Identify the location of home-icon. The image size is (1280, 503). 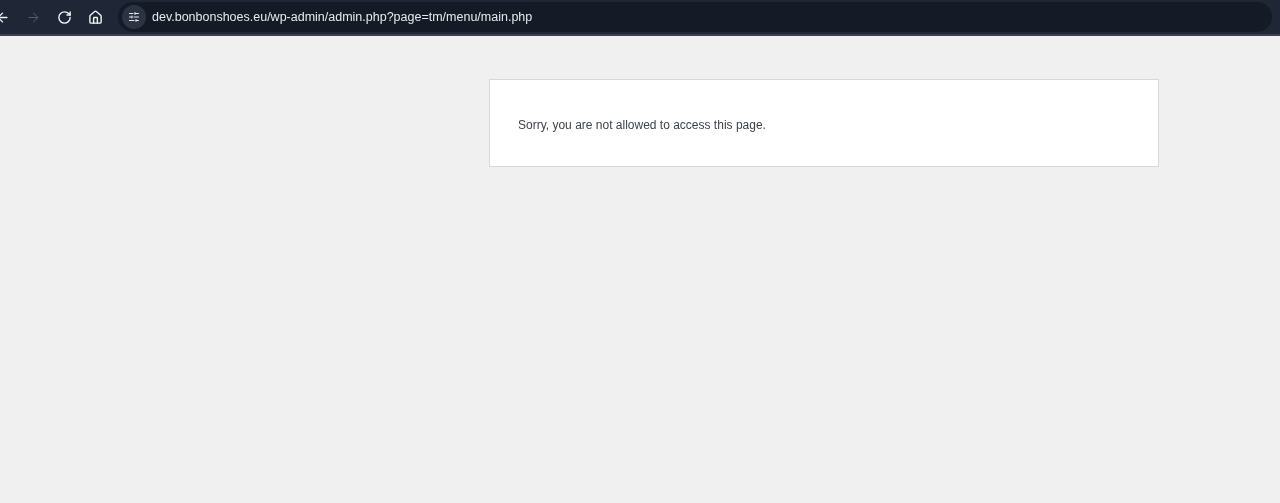
(95, 17).